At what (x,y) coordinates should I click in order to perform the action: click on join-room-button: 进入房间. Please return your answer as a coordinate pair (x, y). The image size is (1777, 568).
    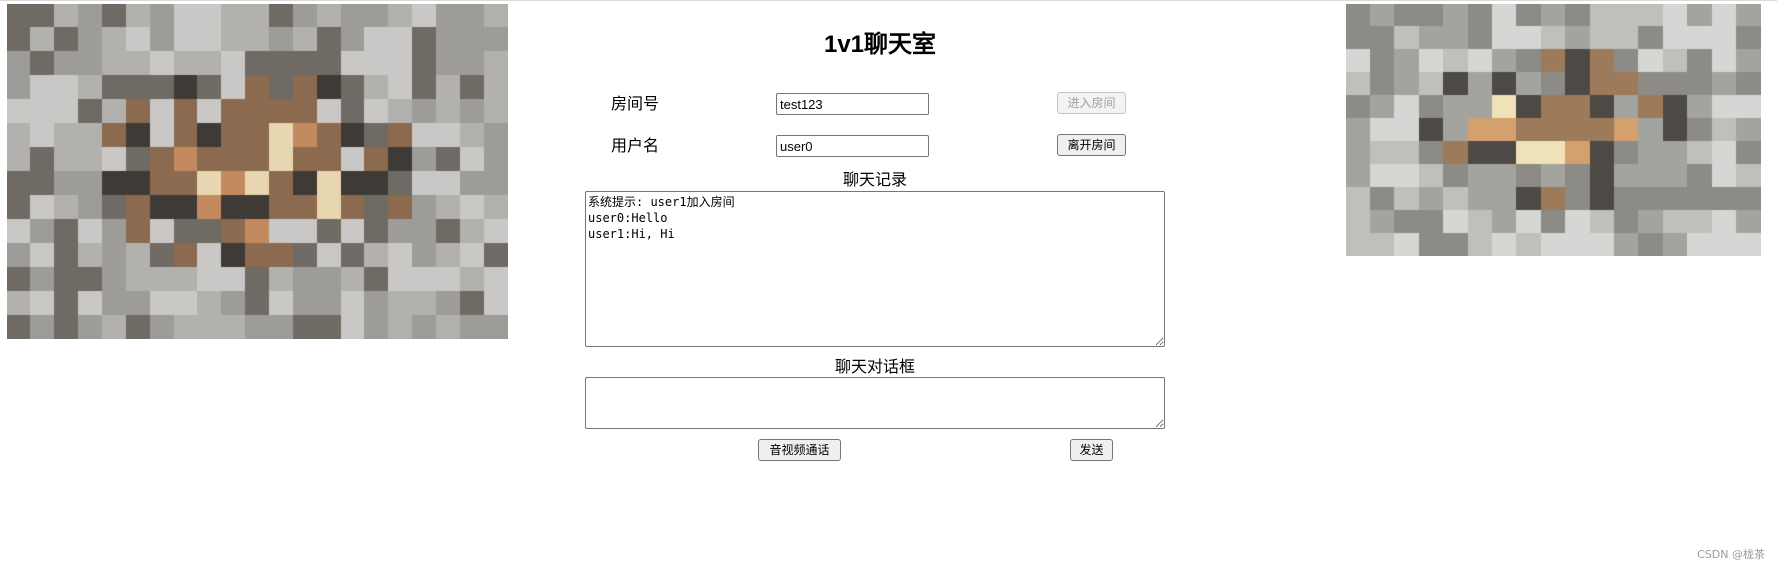
    Looking at the image, I should click on (1091, 103).